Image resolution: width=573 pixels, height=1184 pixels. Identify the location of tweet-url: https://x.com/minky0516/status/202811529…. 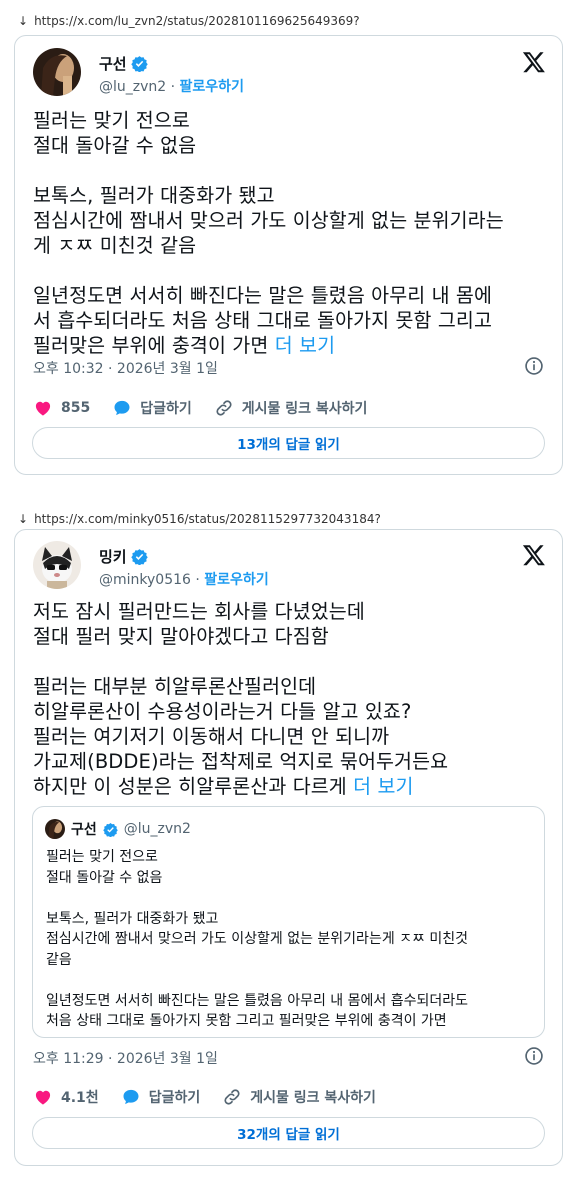
(207, 519).